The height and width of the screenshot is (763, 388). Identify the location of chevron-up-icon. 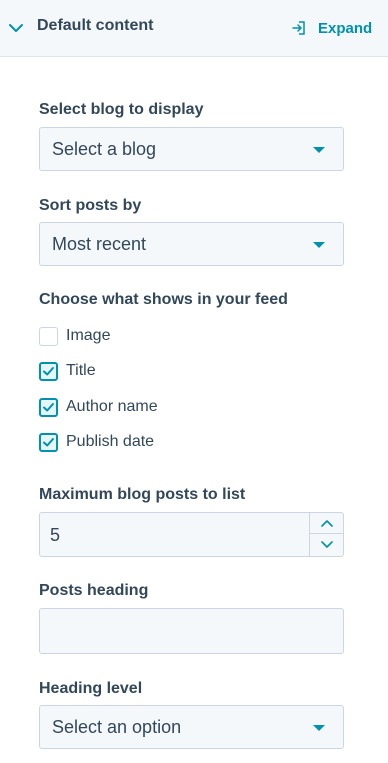
(326, 523).